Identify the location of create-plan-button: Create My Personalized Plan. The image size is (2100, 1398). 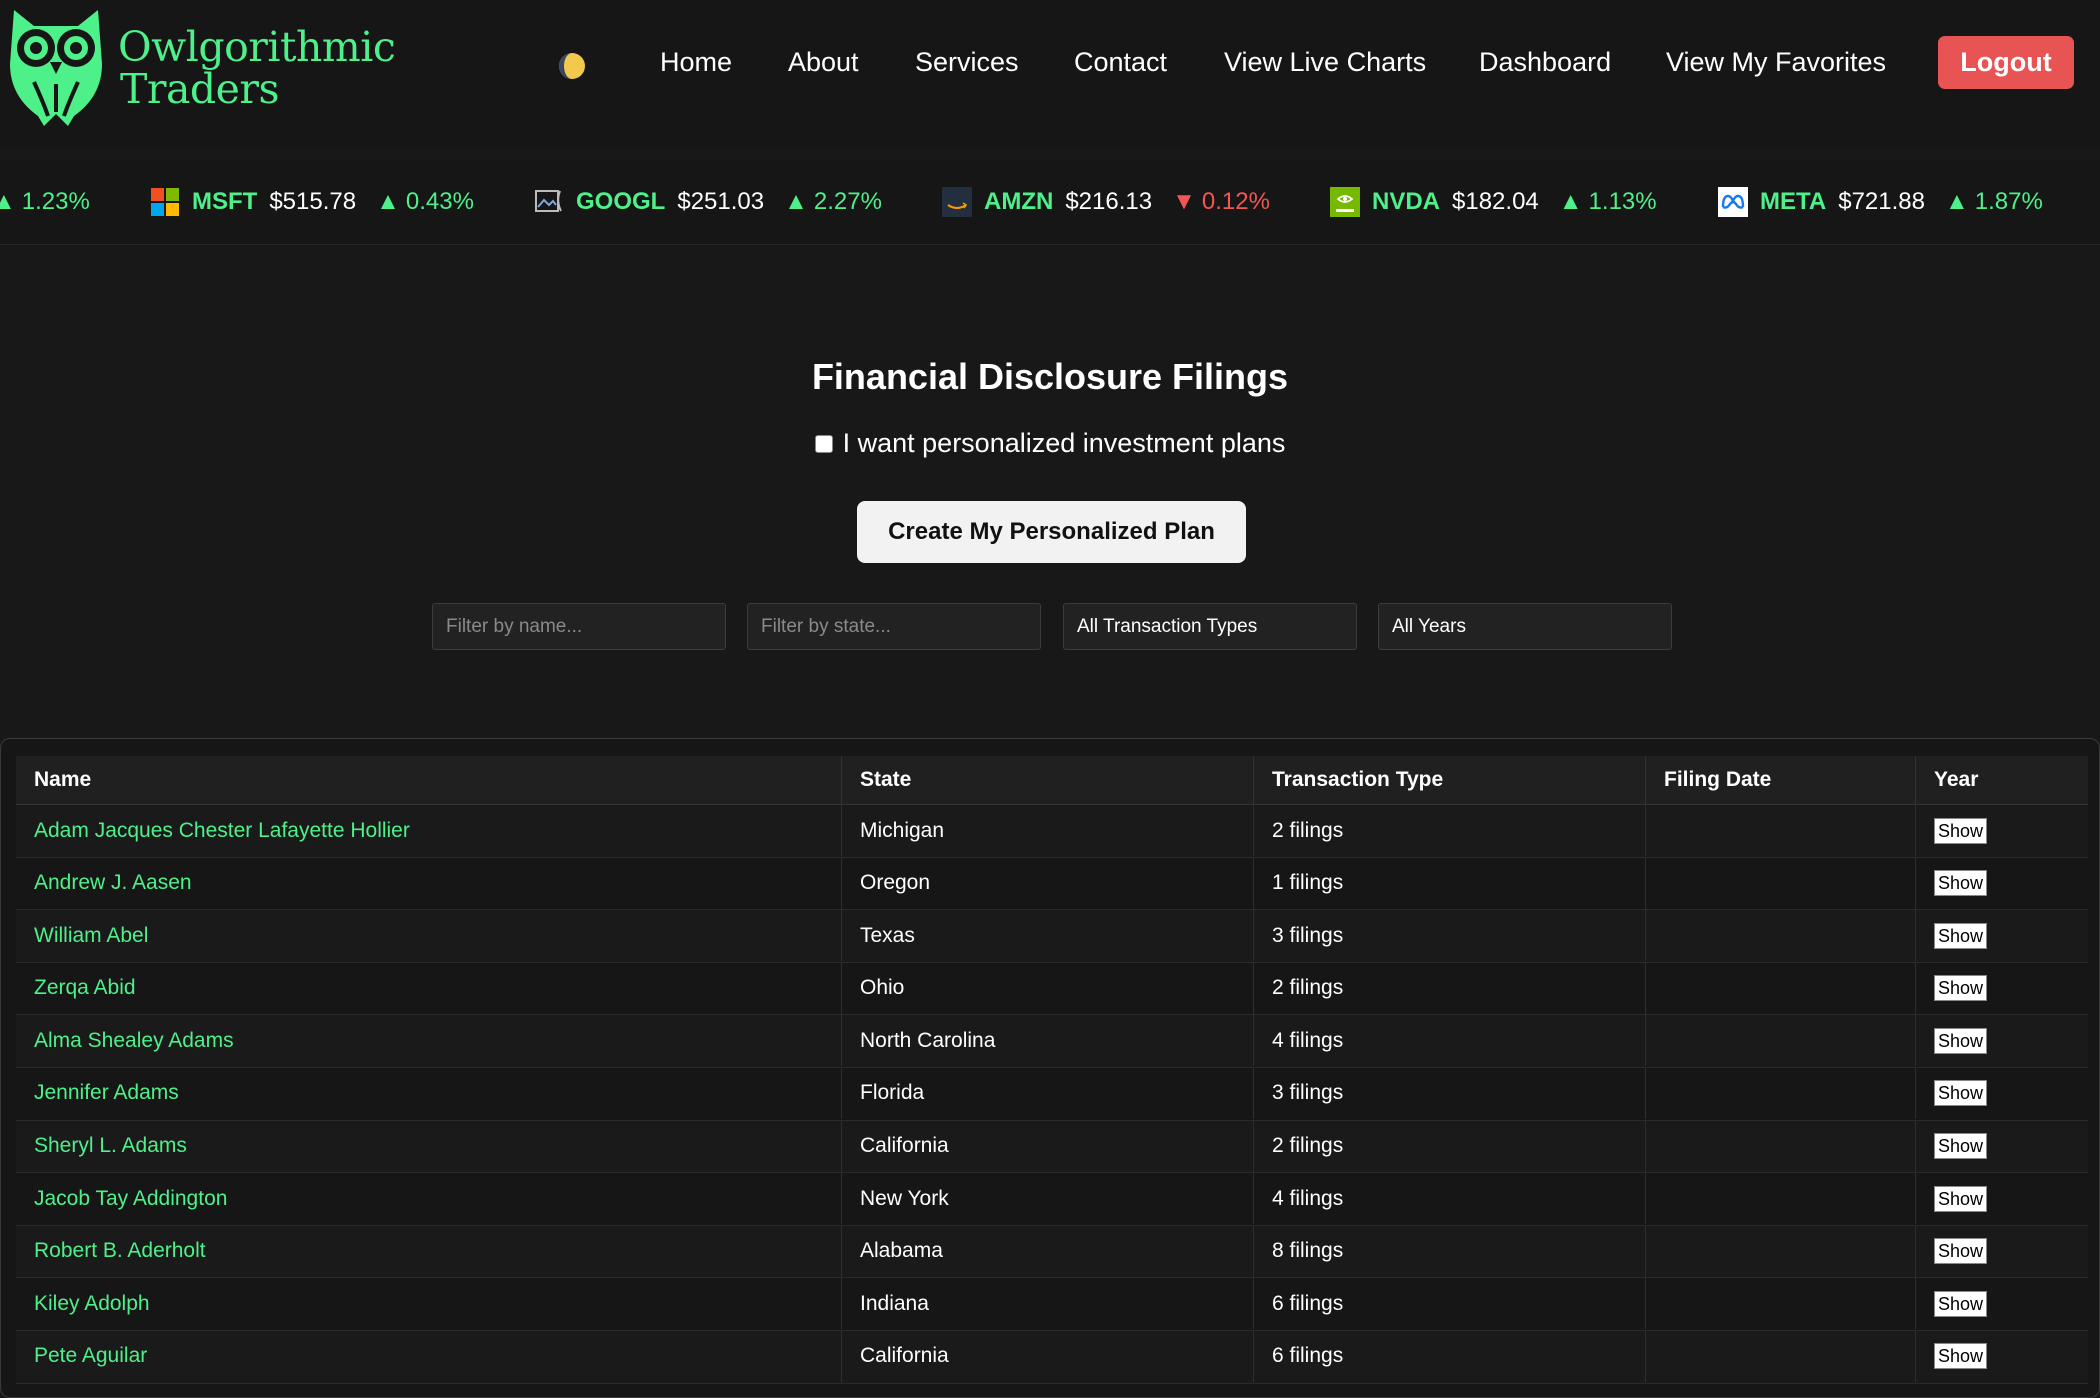
(1051, 532).